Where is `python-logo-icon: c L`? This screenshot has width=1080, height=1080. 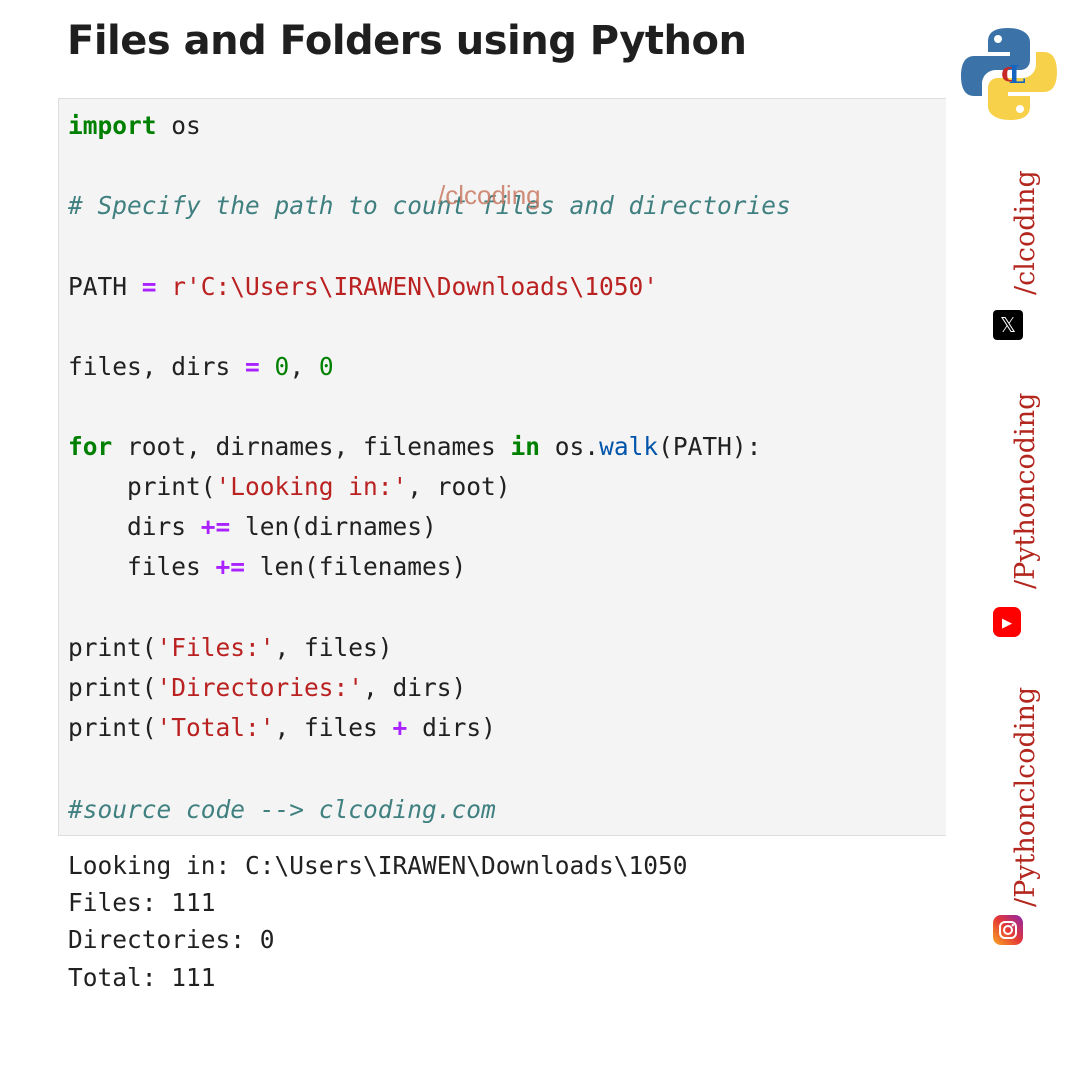 python-logo-icon: c L is located at coordinates (1009, 74).